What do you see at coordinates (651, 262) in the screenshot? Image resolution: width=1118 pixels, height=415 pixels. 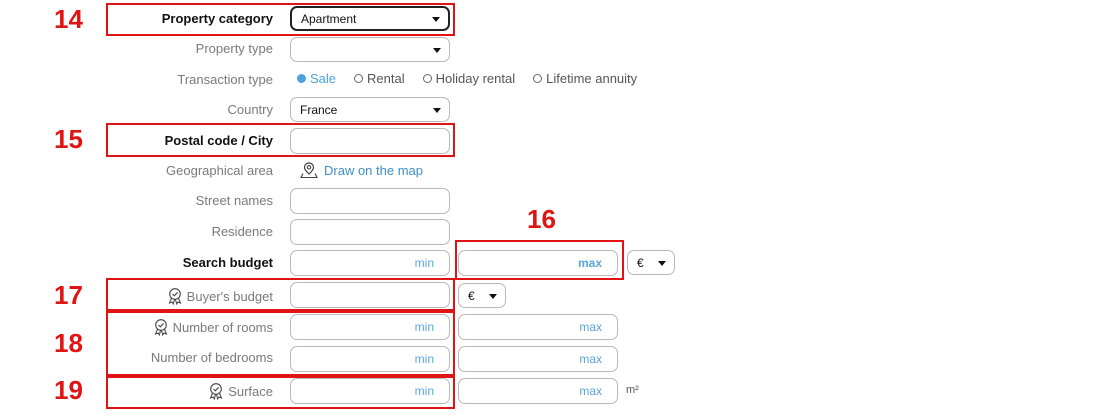 I see `search-budget-currency-select: €` at bounding box center [651, 262].